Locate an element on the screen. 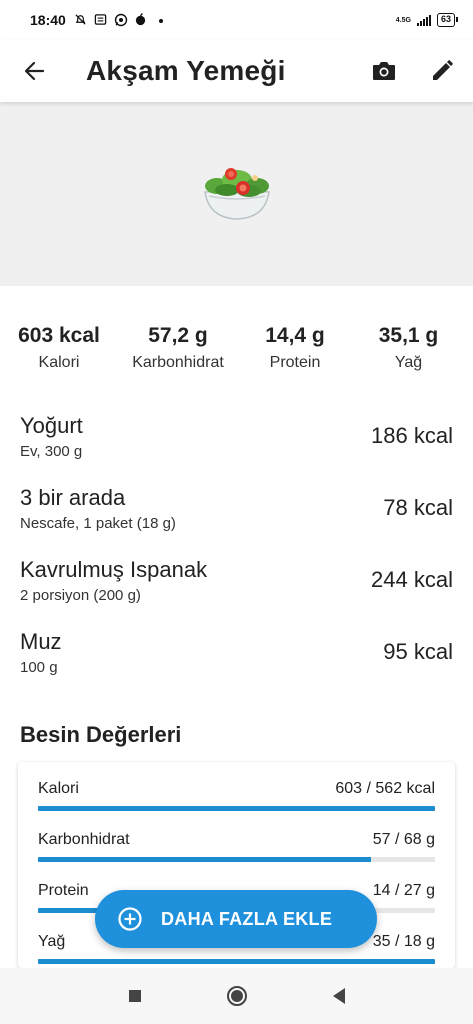 This screenshot has height=1024, width=473. add-circle-icon is located at coordinates (130, 919).